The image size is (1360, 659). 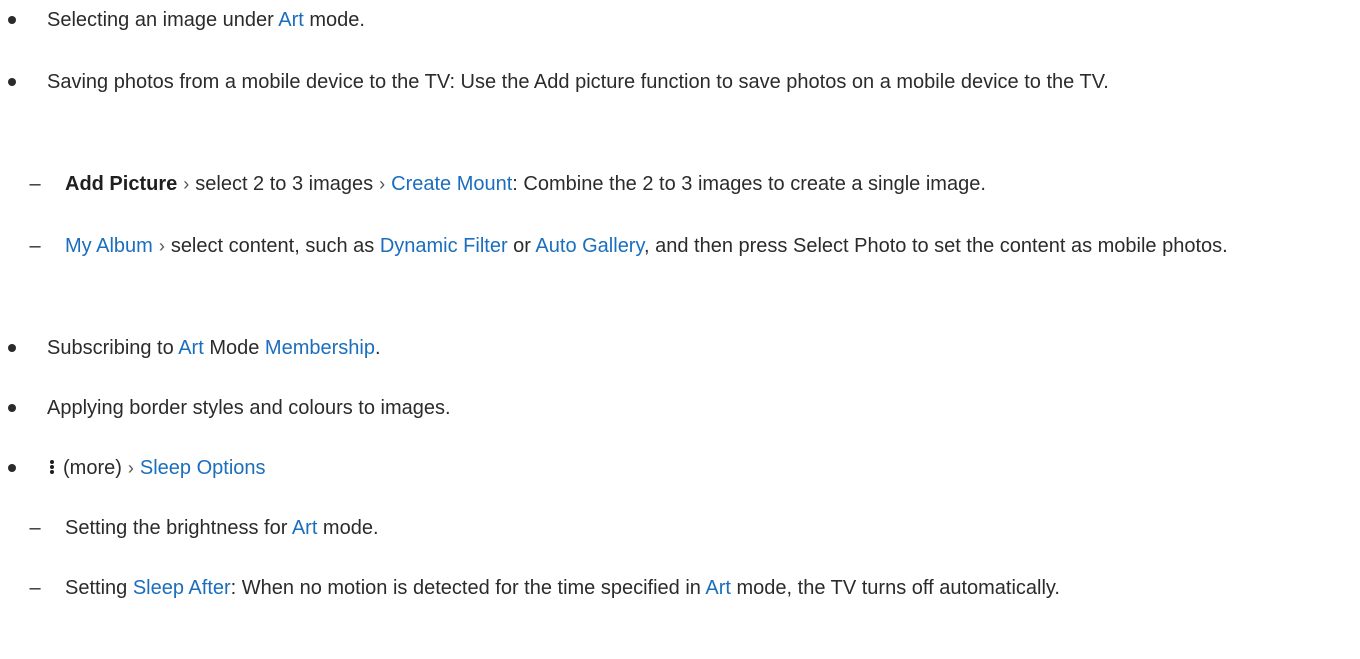 What do you see at coordinates (203, 468) in the screenshot?
I see `menu-link: Sleep Options` at bounding box center [203, 468].